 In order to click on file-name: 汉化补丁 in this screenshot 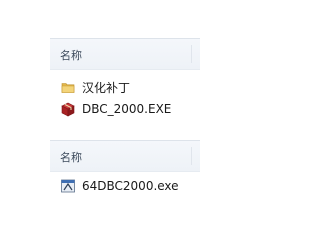, I will do `click(106, 87)`.